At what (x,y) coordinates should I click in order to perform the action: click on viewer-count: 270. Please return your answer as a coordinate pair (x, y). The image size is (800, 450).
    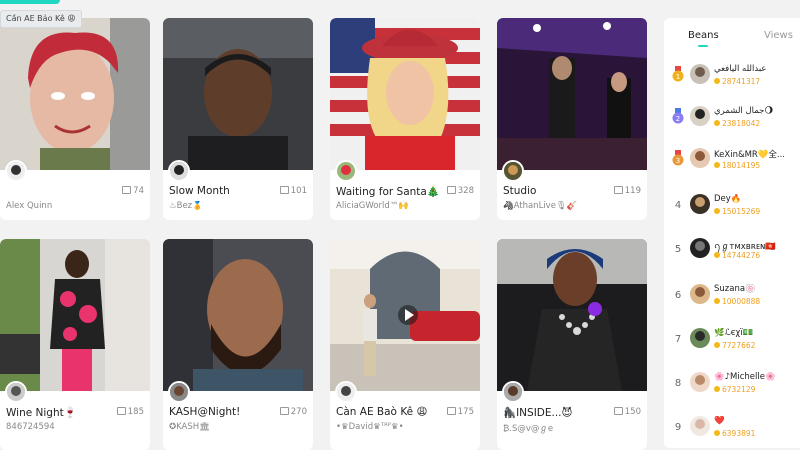
    Looking at the image, I should click on (293, 412).